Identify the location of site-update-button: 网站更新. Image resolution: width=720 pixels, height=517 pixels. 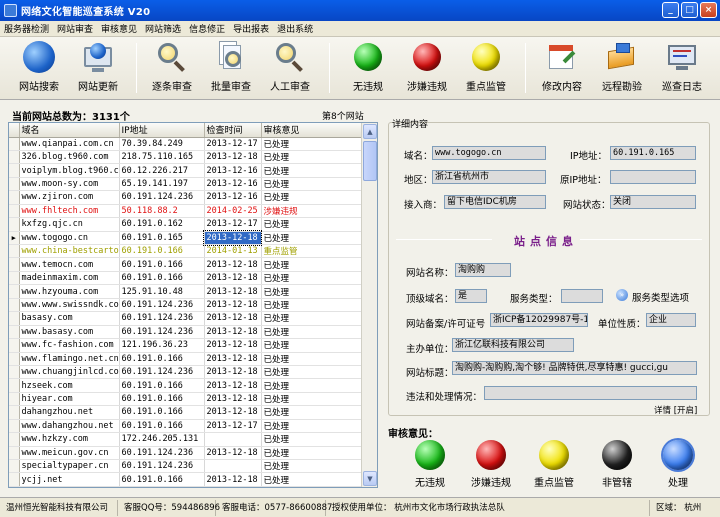
(98, 69).